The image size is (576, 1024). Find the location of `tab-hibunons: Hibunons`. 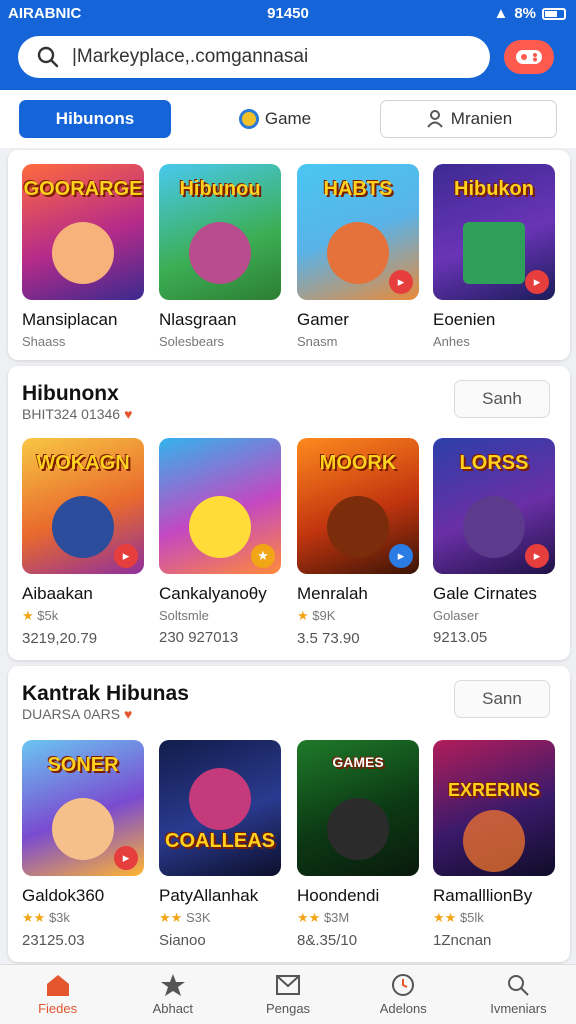

tab-hibunons: Hibunons is located at coordinates (95, 119).